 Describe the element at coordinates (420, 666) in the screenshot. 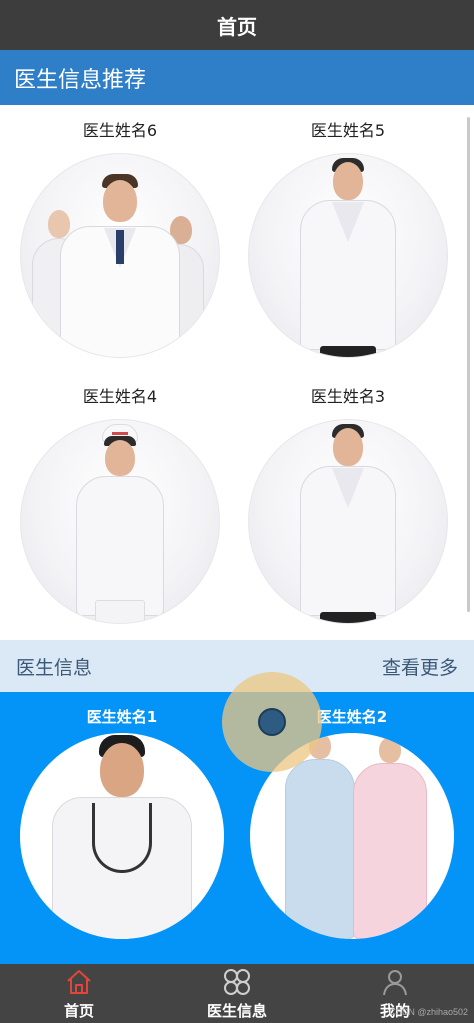

I see `view-more-link: 查看更多` at that location.